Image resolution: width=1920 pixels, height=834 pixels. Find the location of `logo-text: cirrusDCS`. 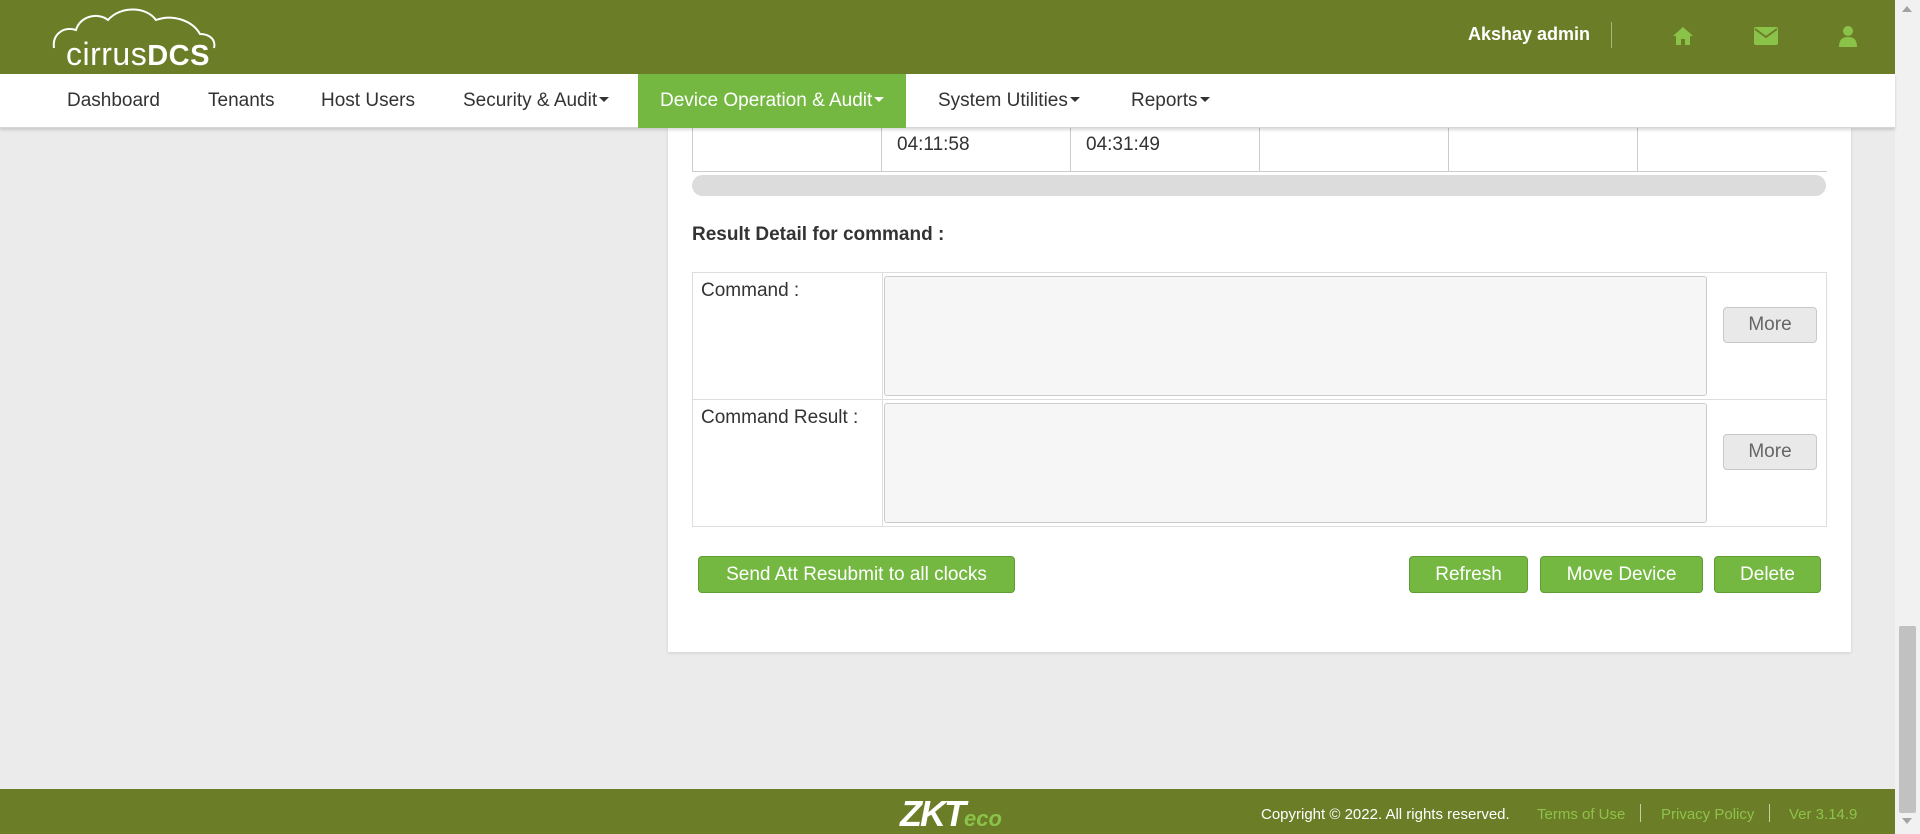

logo-text: cirrusDCS is located at coordinates (138, 54).